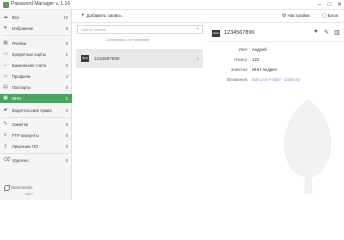  What do you see at coordinates (32, 110) in the screenshot?
I see `sidebar-item-label: Водительские права` at bounding box center [32, 110].